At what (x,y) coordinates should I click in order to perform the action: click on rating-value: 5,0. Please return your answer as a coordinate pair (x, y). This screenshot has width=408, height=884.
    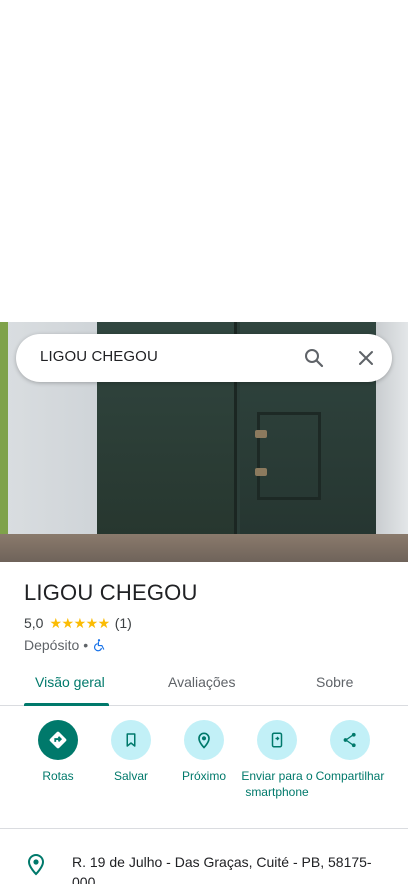
    Looking at the image, I should click on (34, 623).